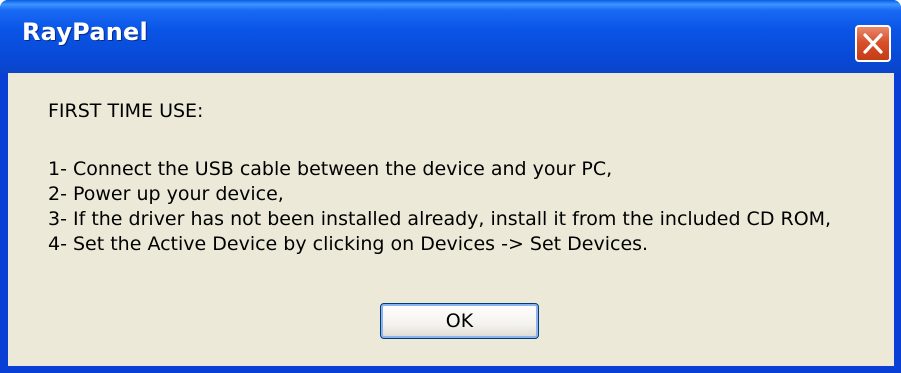  I want to click on window-bottom-border, so click(450, 369).